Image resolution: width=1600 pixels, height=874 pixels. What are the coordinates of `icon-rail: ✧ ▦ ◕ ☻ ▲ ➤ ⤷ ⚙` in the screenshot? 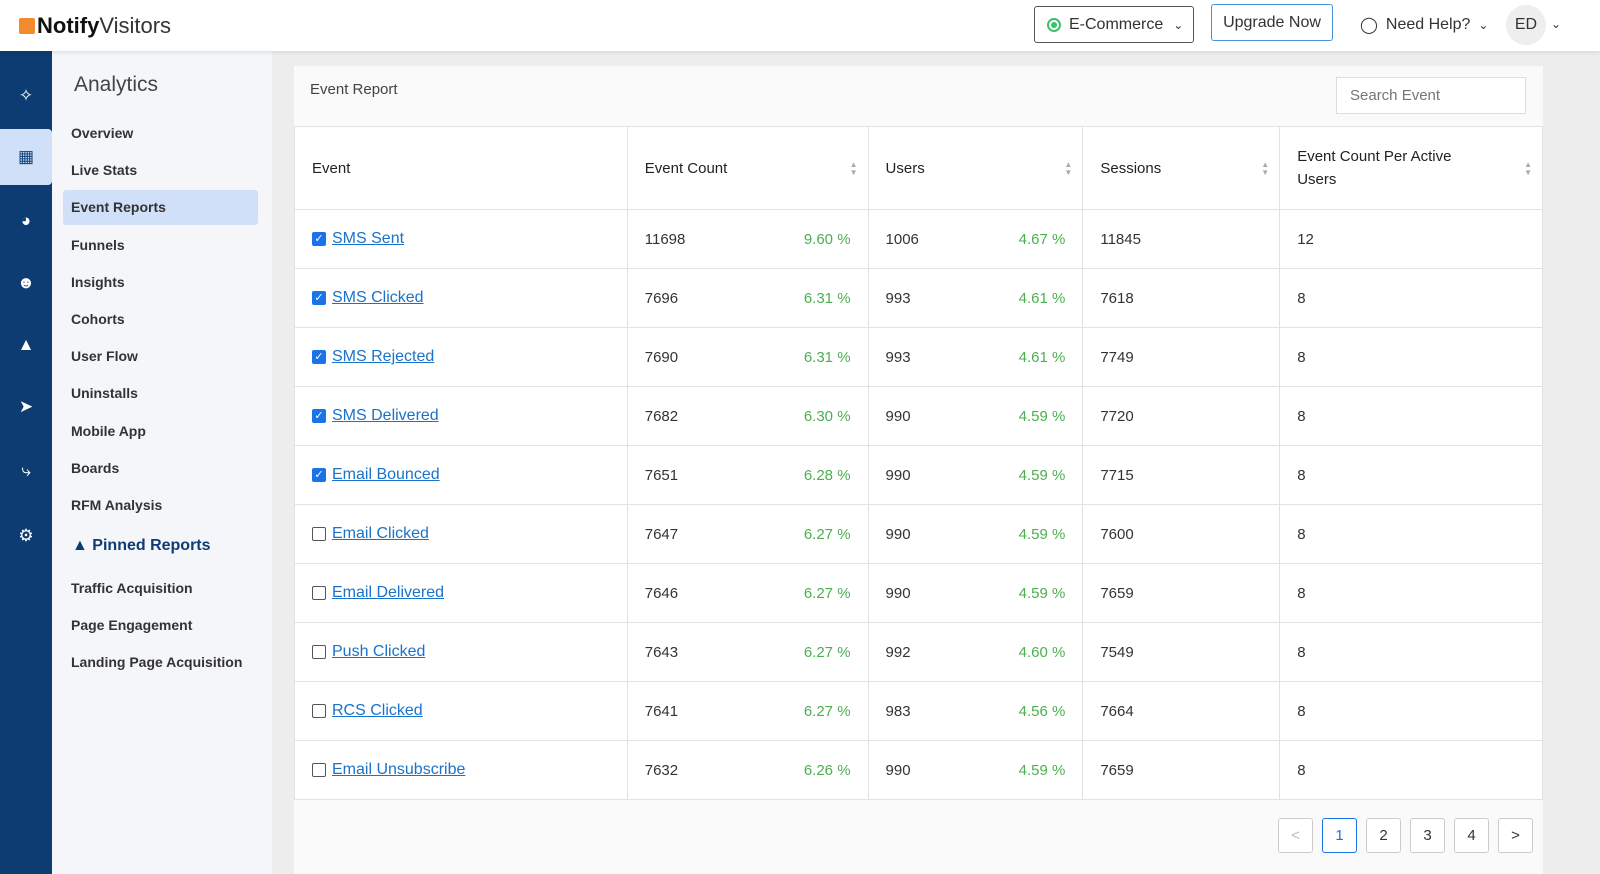 It's located at (26, 462).